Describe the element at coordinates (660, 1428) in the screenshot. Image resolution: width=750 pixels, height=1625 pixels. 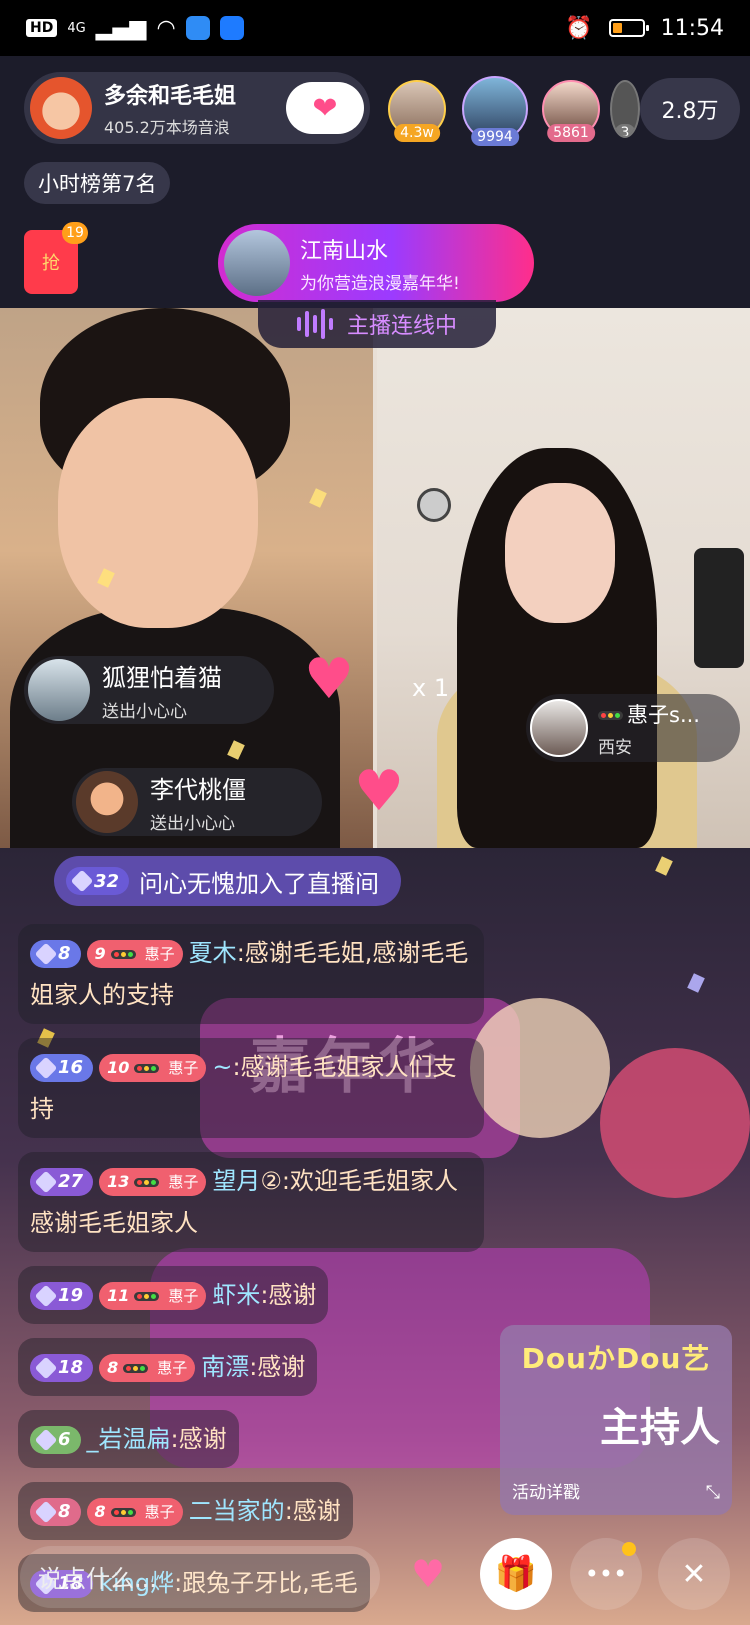
I see `activity-subtitle: 主持人` at that location.